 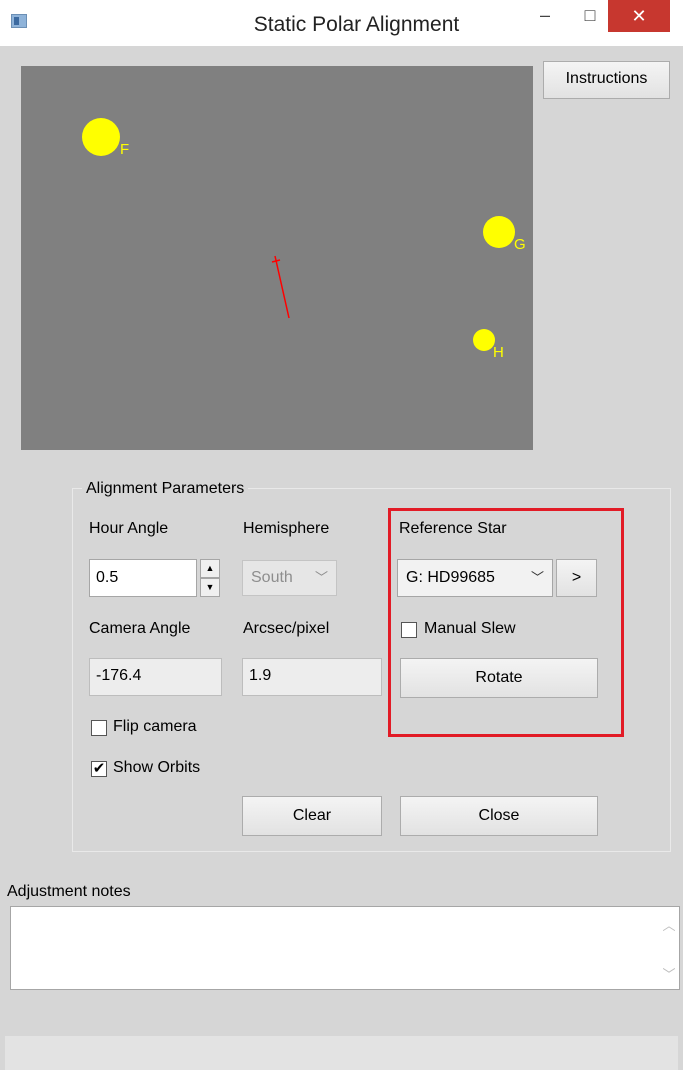 What do you see at coordinates (312, 677) in the screenshot?
I see `arcsec-field: 1.9` at bounding box center [312, 677].